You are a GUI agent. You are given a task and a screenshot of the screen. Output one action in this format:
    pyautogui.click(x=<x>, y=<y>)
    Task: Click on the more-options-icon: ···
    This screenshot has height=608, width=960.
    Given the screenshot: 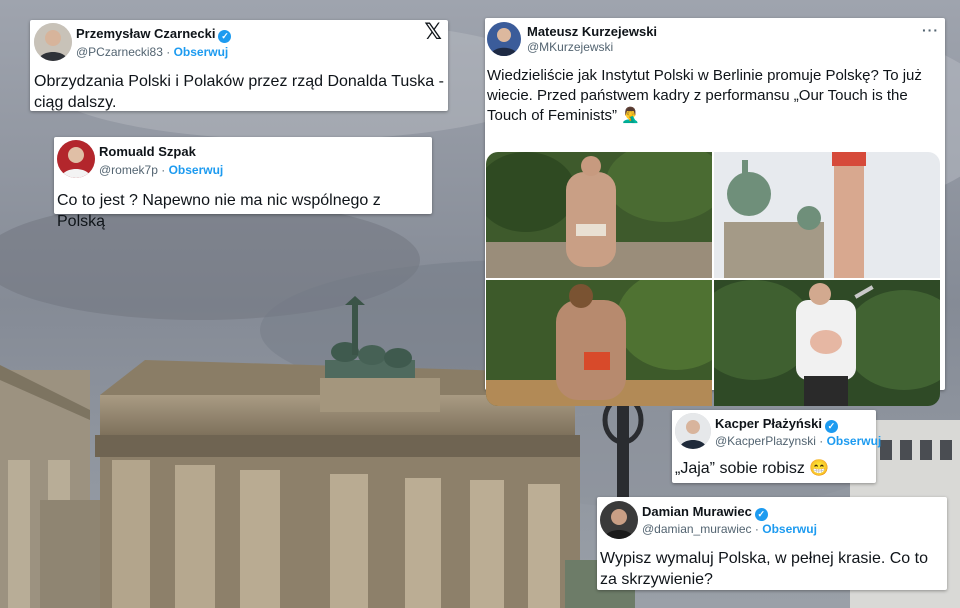 What is the action you would take?
    pyautogui.click(x=930, y=30)
    